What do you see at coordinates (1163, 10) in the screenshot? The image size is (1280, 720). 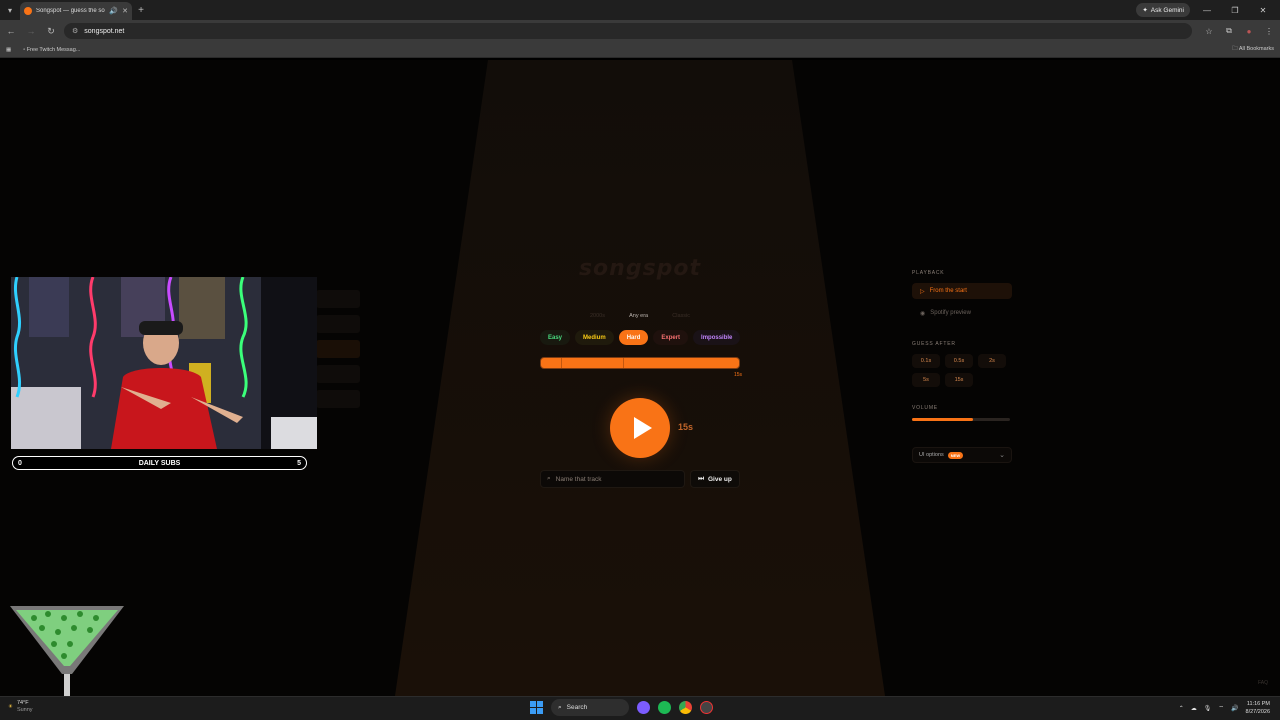 I see `ask-gemini-button: ✦ Ask Gemini` at bounding box center [1163, 10].